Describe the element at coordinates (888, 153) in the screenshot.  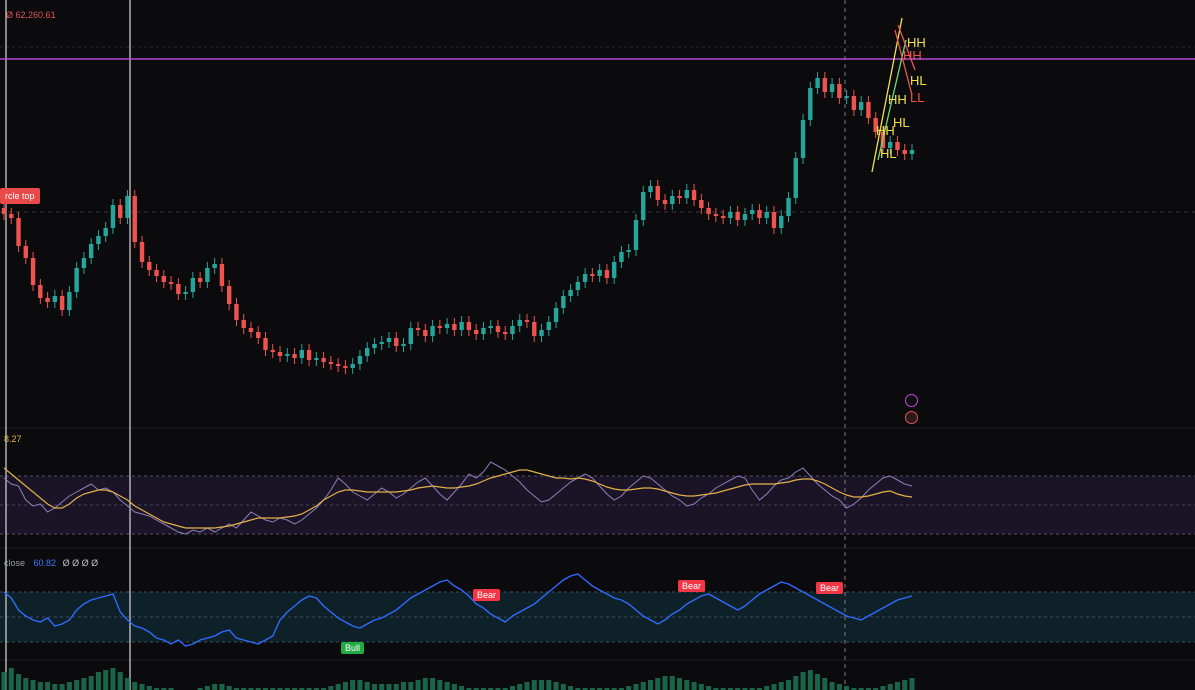
I see `structure-hl-3: HL` at that location.